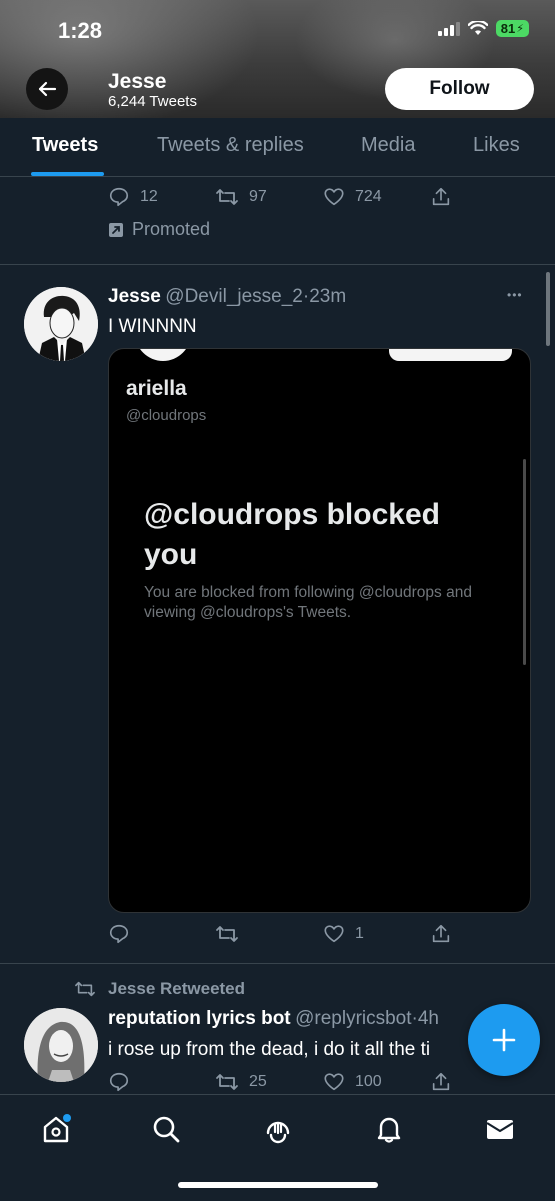 Image resolution: width=555 pixels, height=1201 pixels. Describe the element at coordinates (450, 355) in the screenshot. I see `embedded-button` at that location.